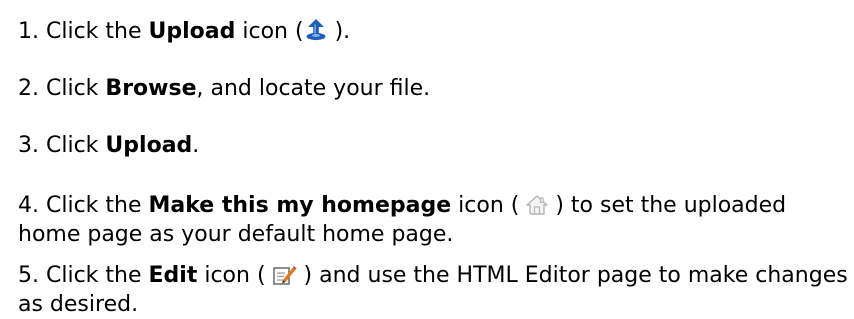 Image resolution: width=854 pixels, height=319 pixels. I want to click on step-number: 1., so click(28, 31).